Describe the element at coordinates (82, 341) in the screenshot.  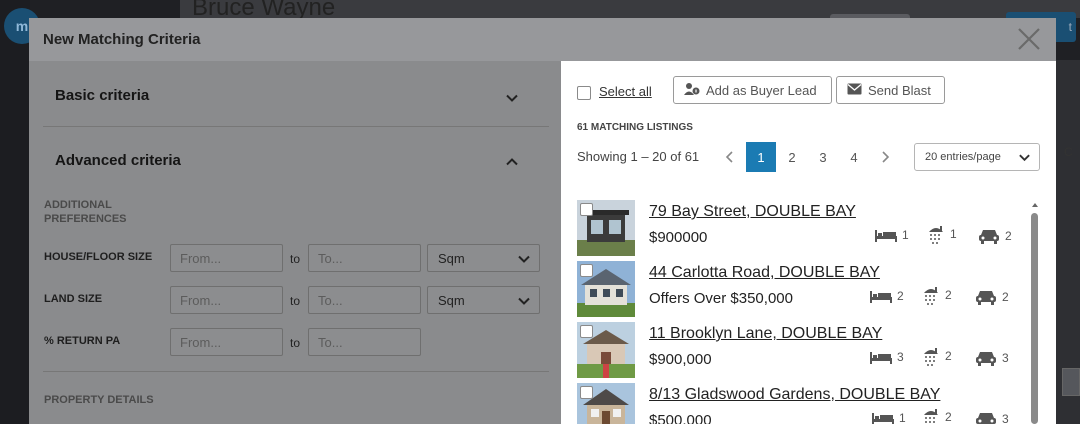
I see `return-pa-label: % RETURN PA` at that location.